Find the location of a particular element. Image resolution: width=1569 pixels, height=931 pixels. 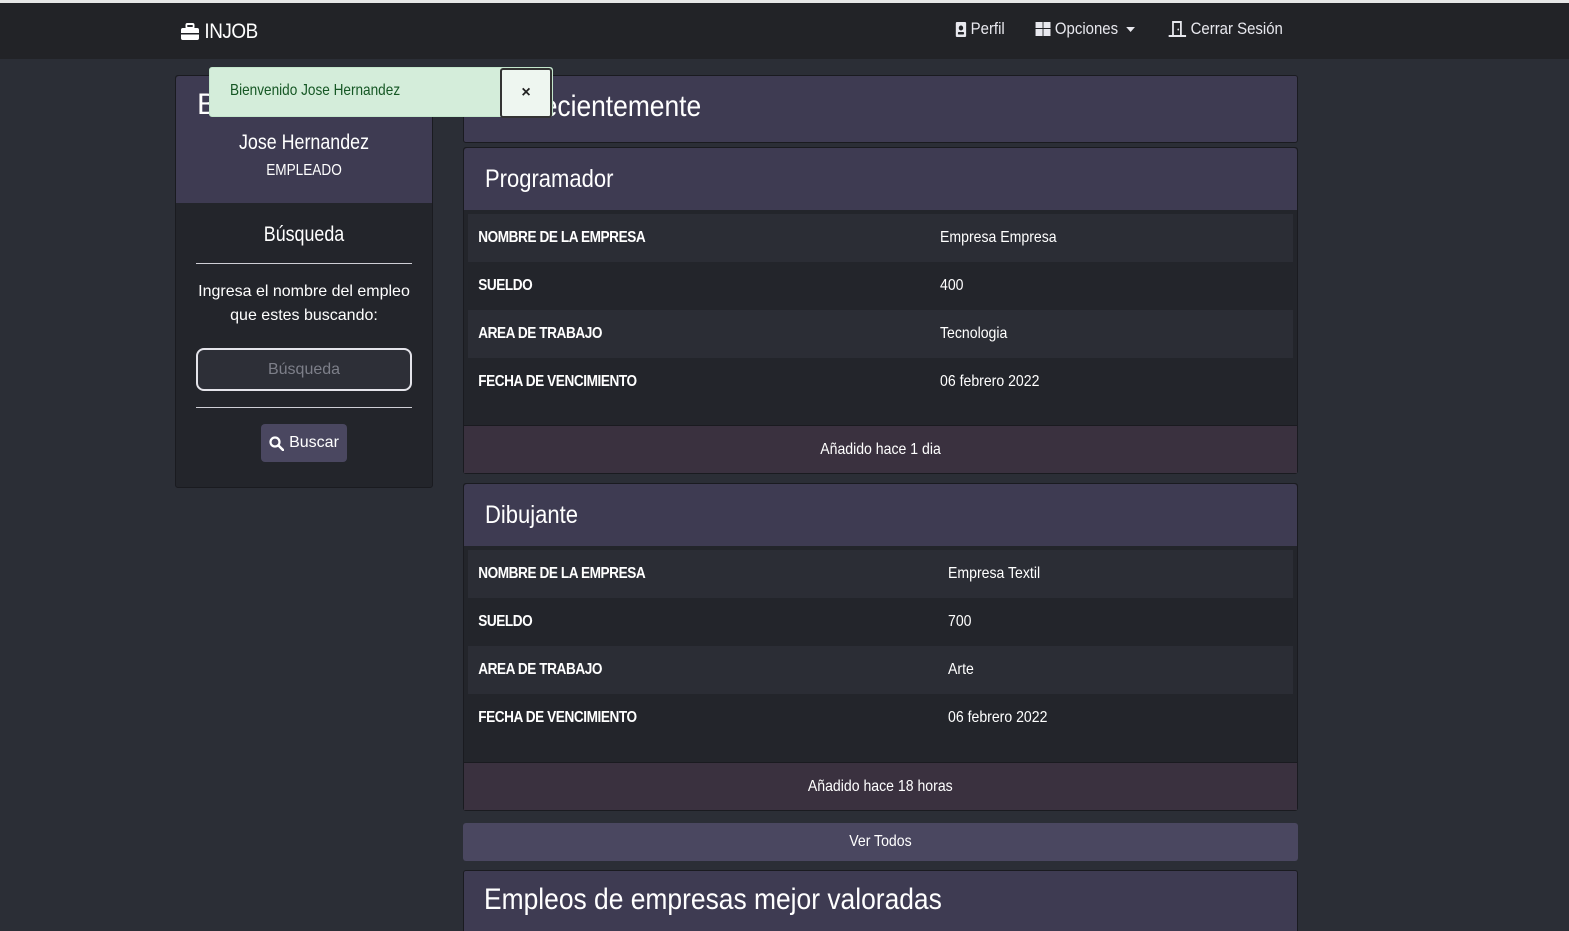

nav-opciones-label: Opciones is located at coordinates (1087, 28).